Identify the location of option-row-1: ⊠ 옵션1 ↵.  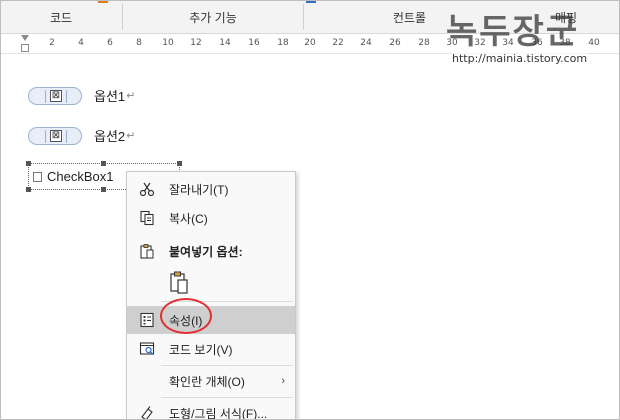
(81, 95).